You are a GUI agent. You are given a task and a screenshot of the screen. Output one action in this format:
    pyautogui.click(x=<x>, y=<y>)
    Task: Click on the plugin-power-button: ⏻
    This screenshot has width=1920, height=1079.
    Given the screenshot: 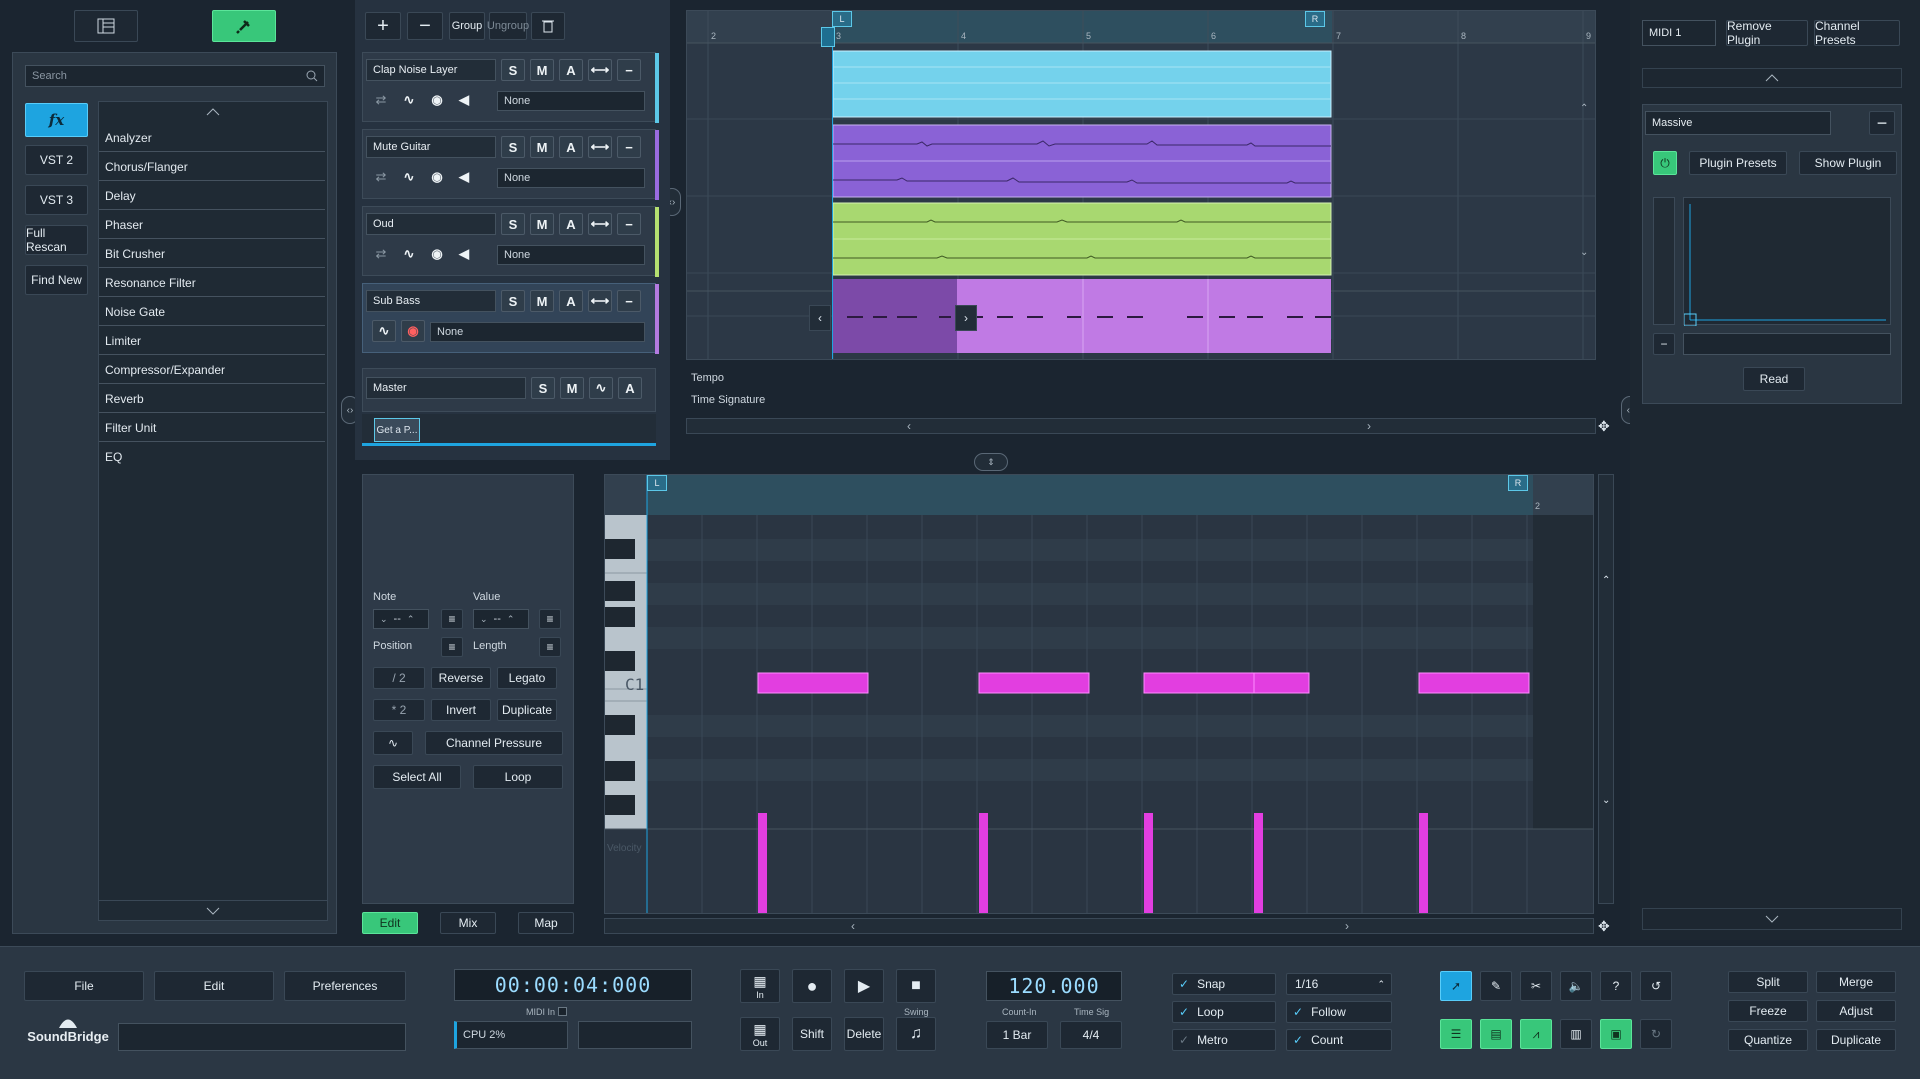 What is the action you would take?
    pyautogui.click(x=1665, y=163)
    